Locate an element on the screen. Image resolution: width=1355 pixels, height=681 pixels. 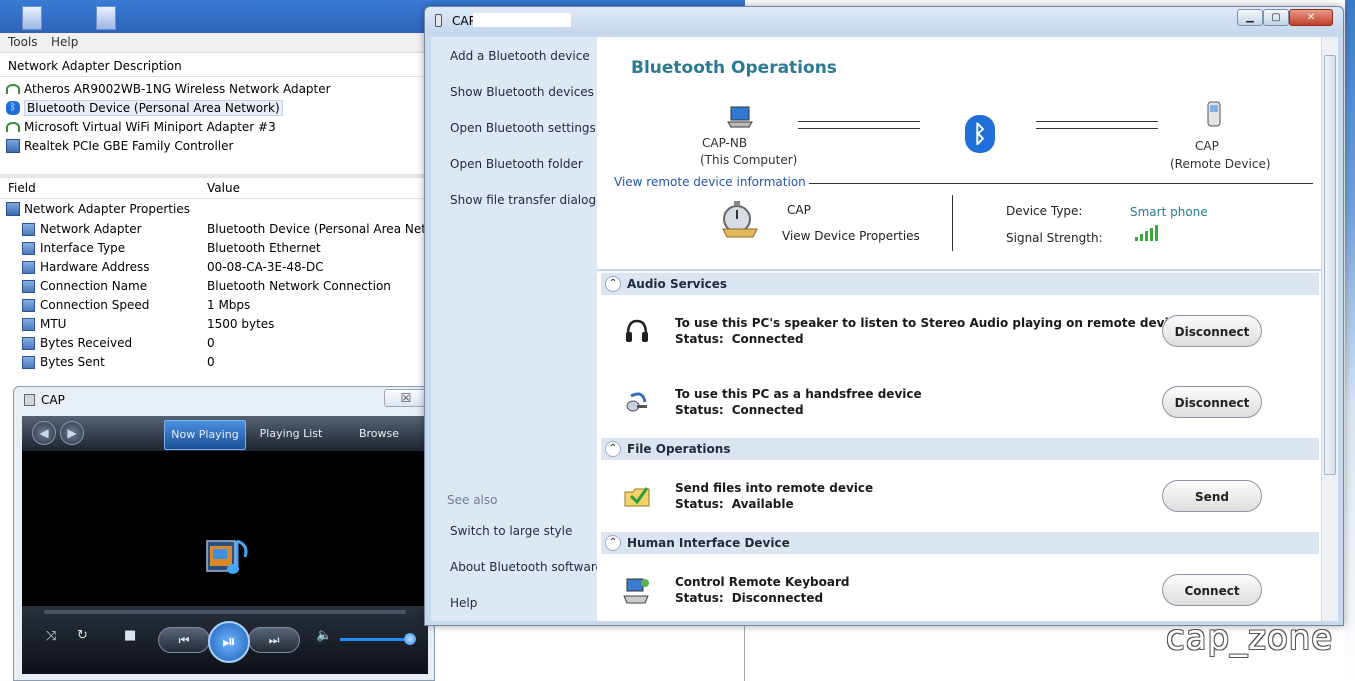
maximize-button: ▢ is located at coordinates (1276, 17).